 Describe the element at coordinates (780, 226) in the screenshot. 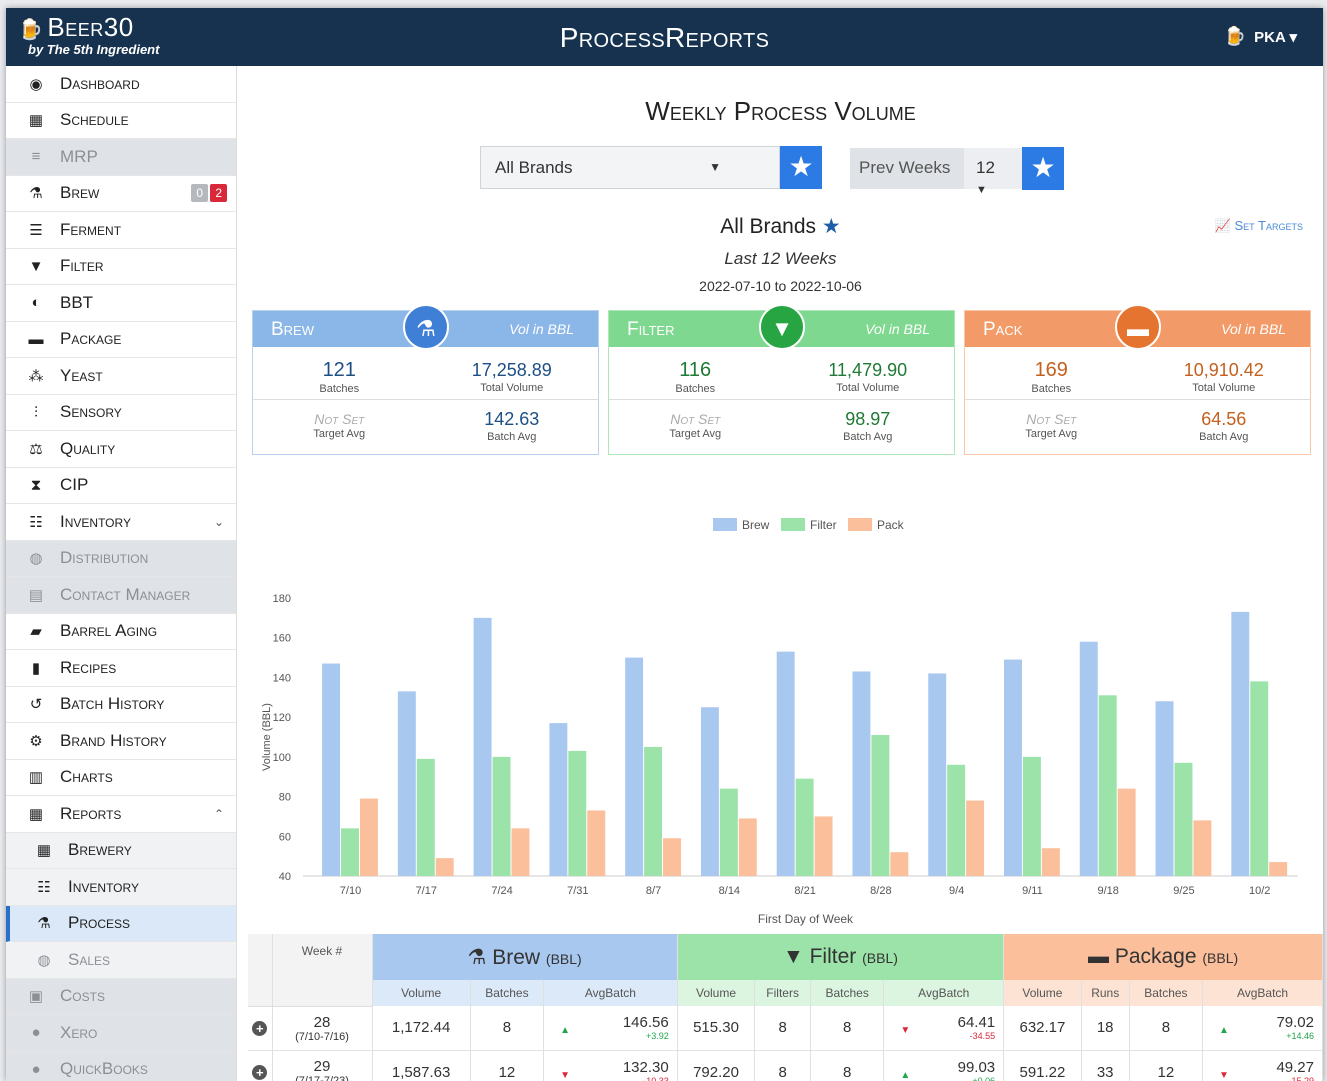

I see `selected-brand-heading: All Brands ★` at that location.